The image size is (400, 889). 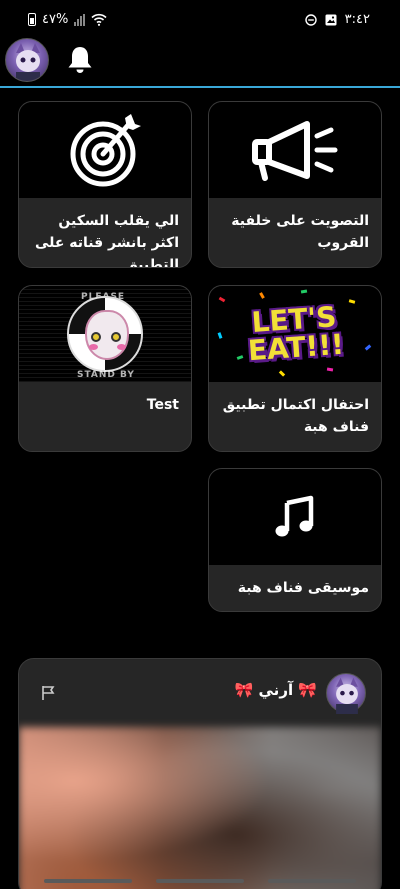 I want to click on signal-icon, so click(x=80, y=19).